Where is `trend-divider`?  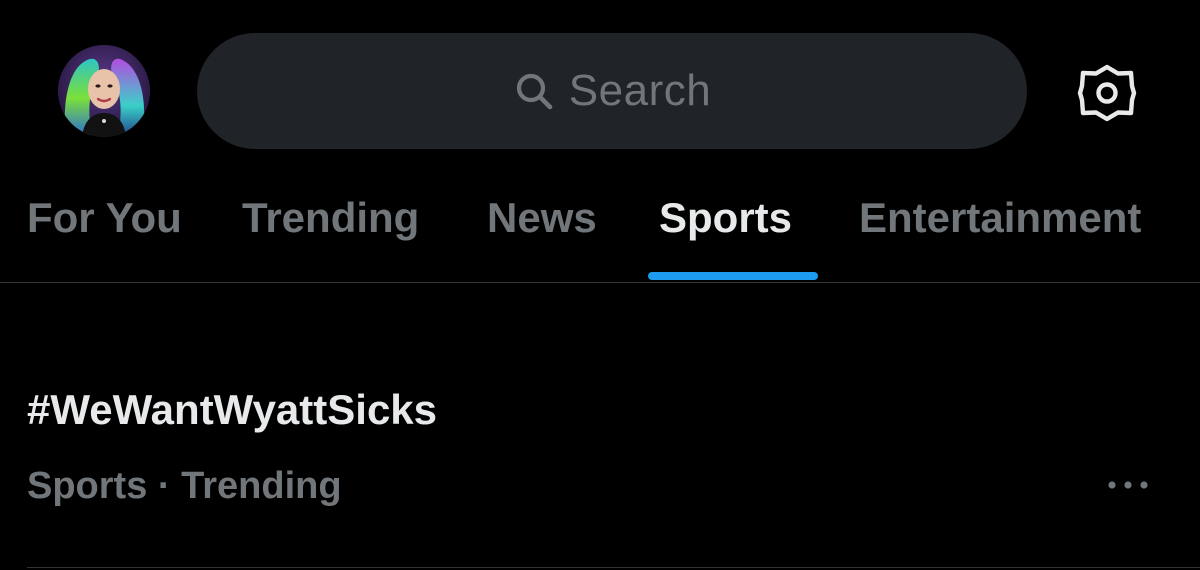 trend-divider is located at coordinates (613, 567).